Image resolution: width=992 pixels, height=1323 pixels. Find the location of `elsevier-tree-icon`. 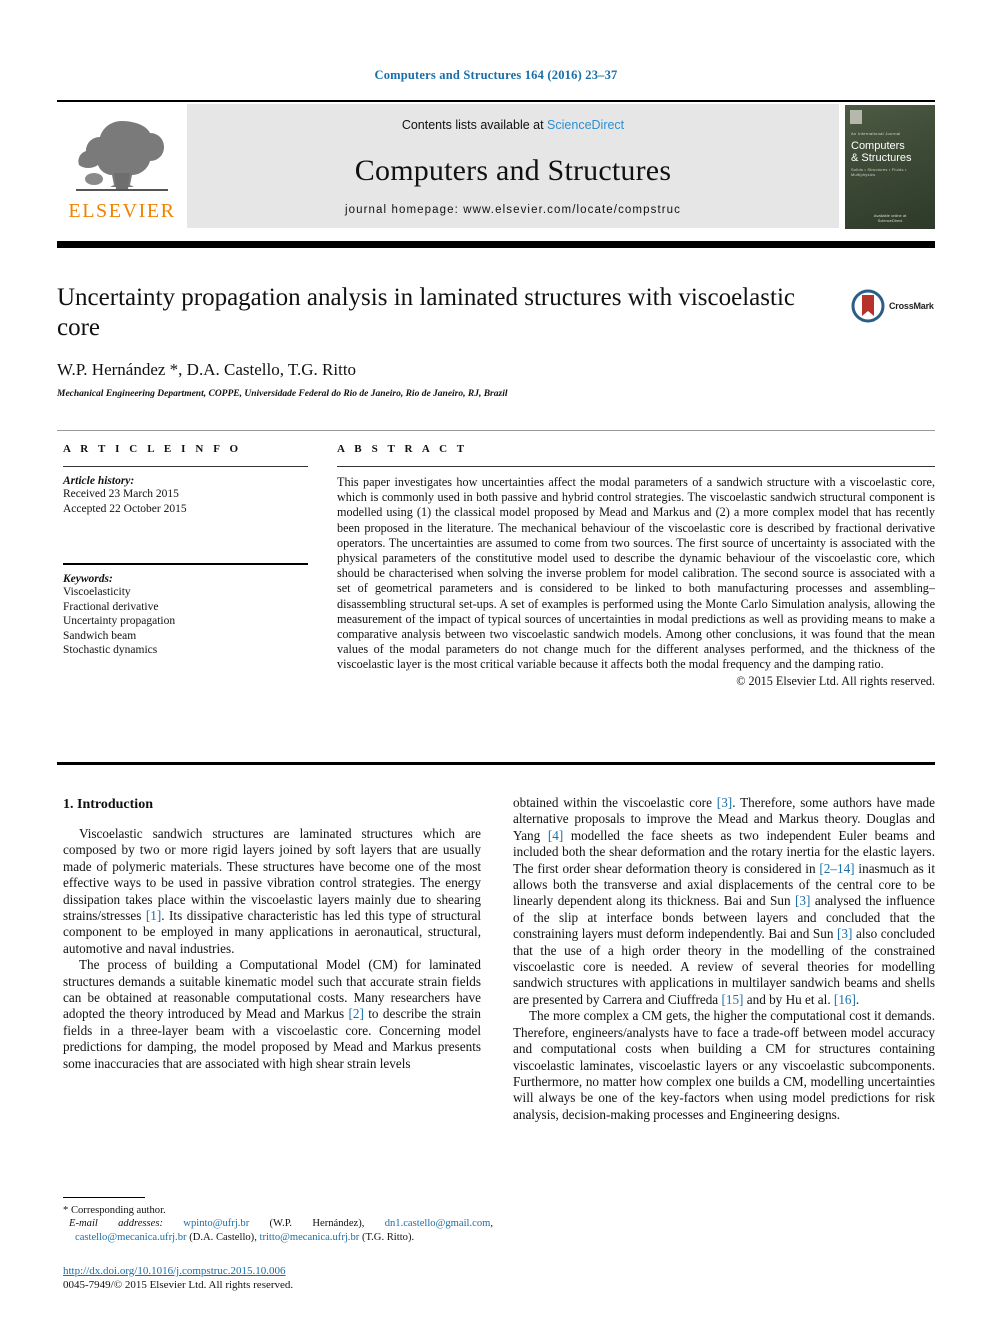

elsevier-tree-icon is located at coordinates (122, 156).